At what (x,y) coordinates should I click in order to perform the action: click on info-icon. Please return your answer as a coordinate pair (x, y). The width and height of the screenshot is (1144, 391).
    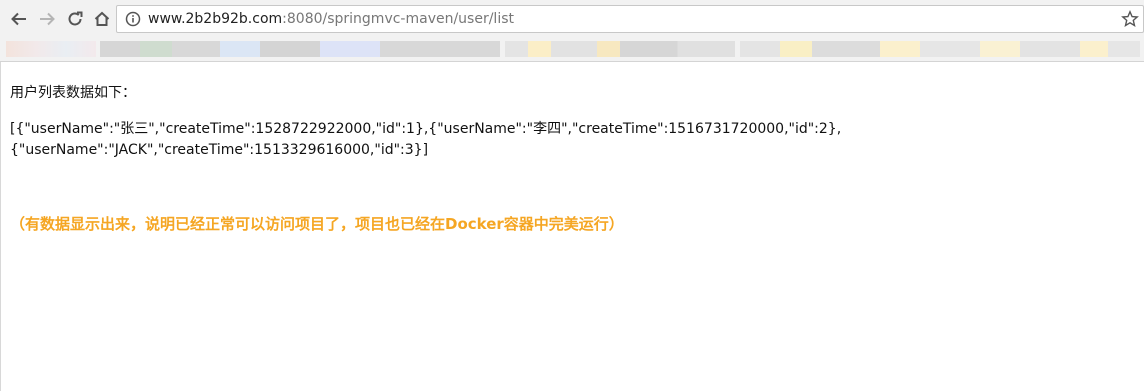
    Looking at the image, I should click on (133, 19).